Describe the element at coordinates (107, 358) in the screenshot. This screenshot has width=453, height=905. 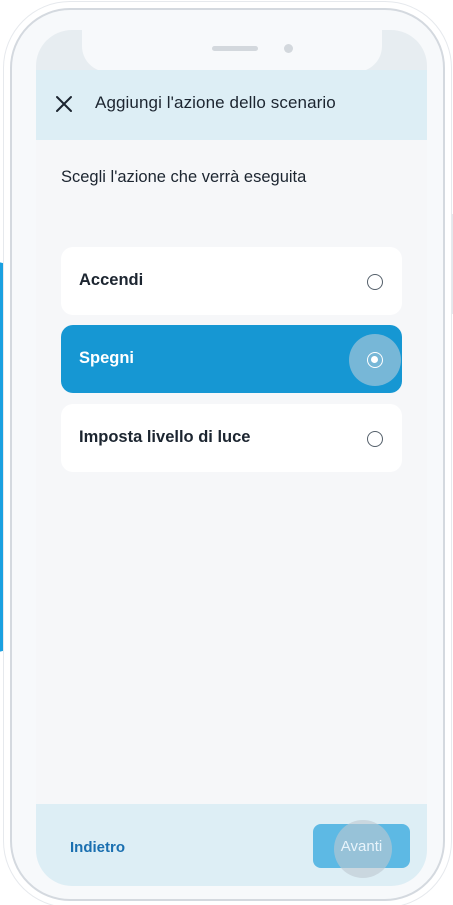
I see `option-label: Spegni` at that location.